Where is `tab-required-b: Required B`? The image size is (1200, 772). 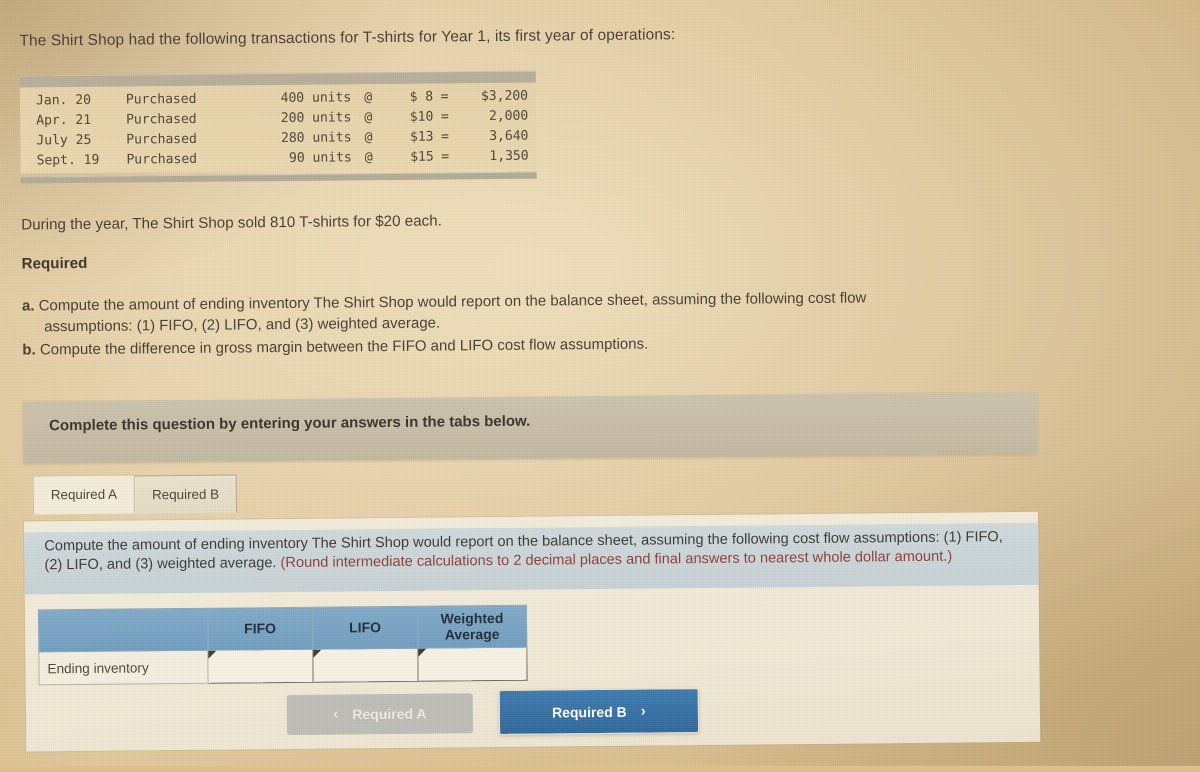
tab-required-b: Required B is located at coordinates (185, 494).